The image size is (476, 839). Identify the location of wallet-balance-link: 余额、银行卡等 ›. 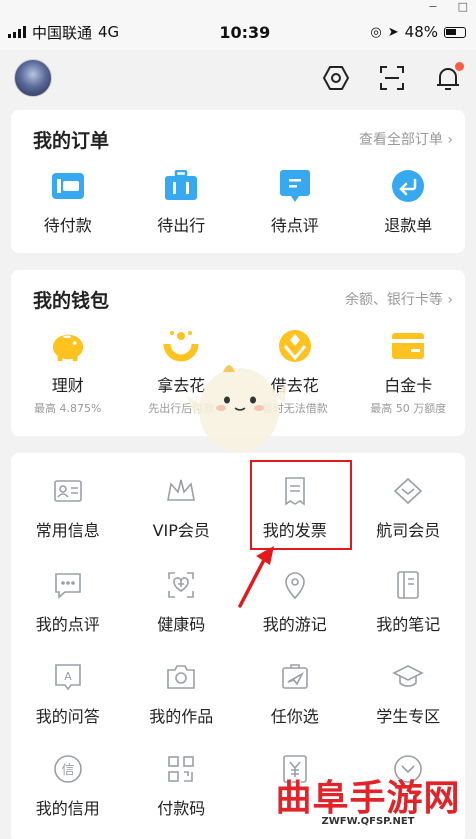
(399, 299).